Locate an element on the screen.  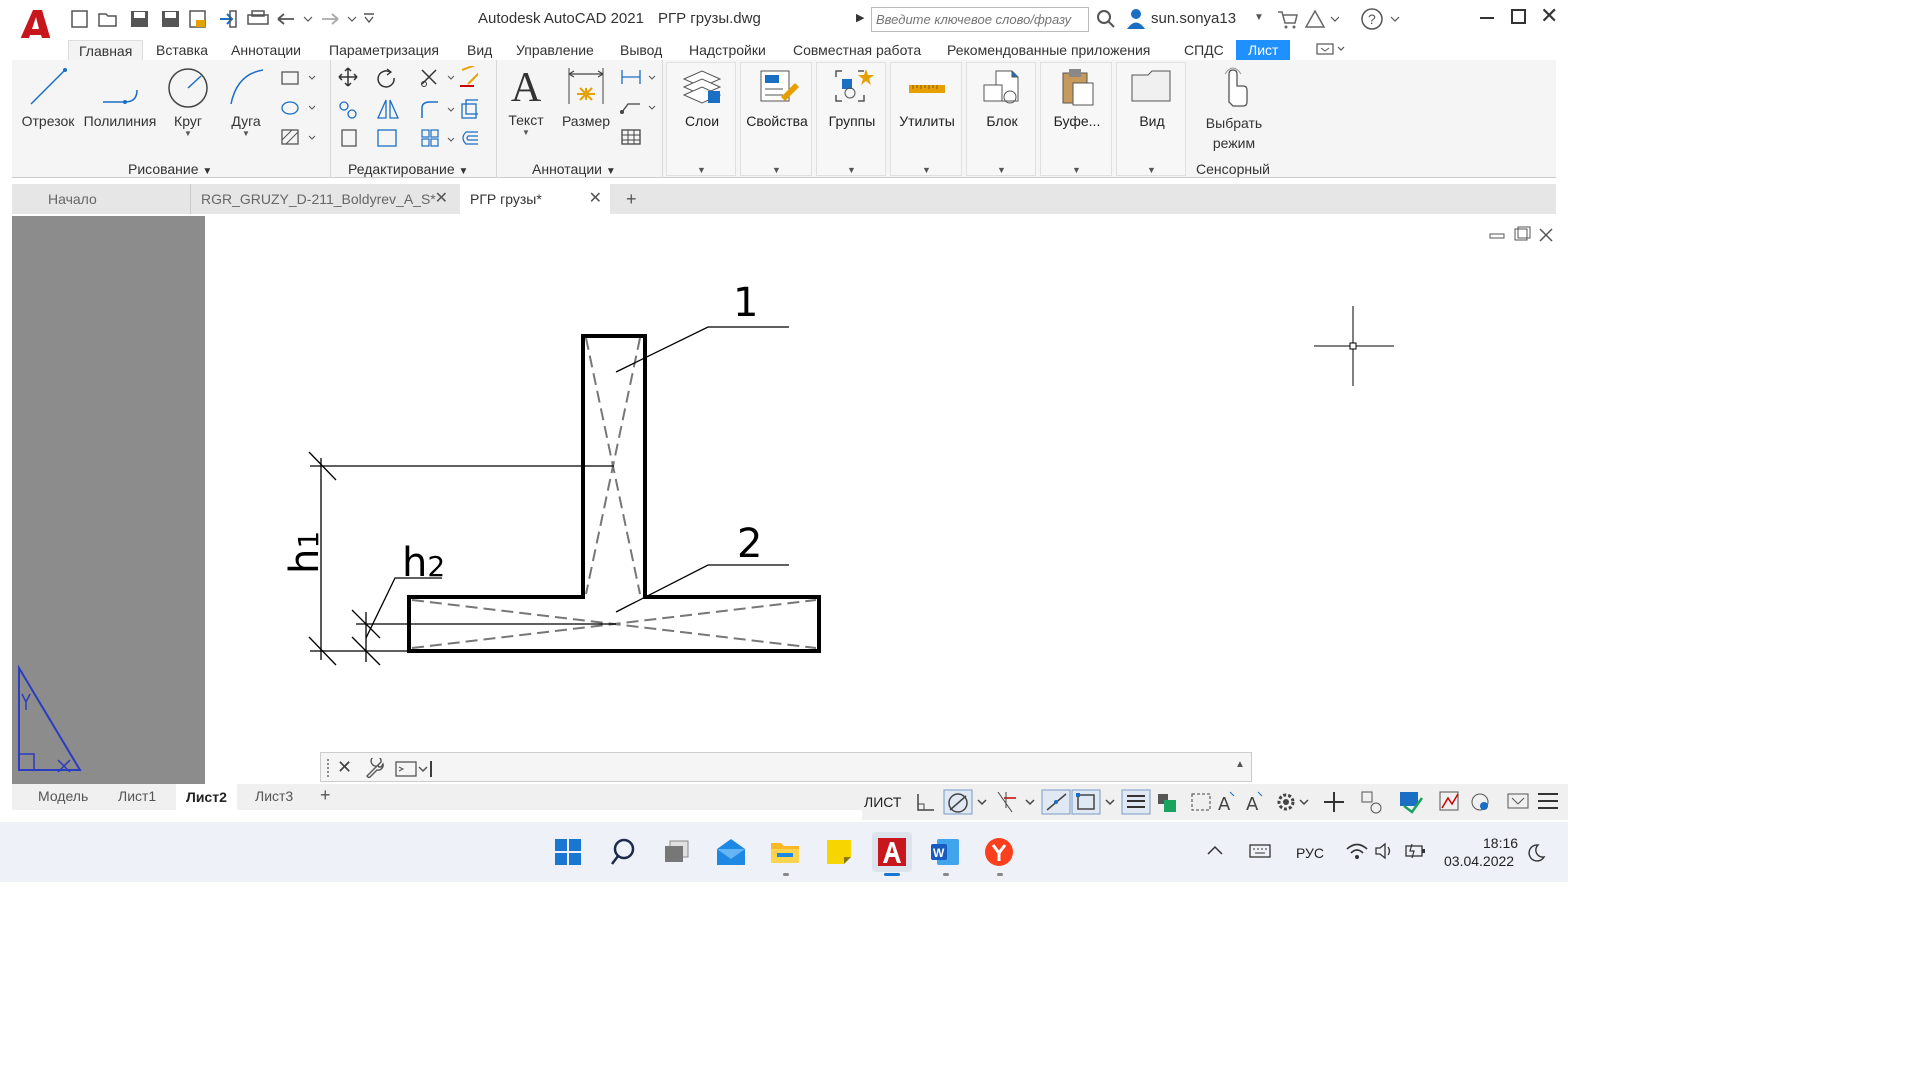
tab-parametric: Параметризация is located at coordinates (384, 50).